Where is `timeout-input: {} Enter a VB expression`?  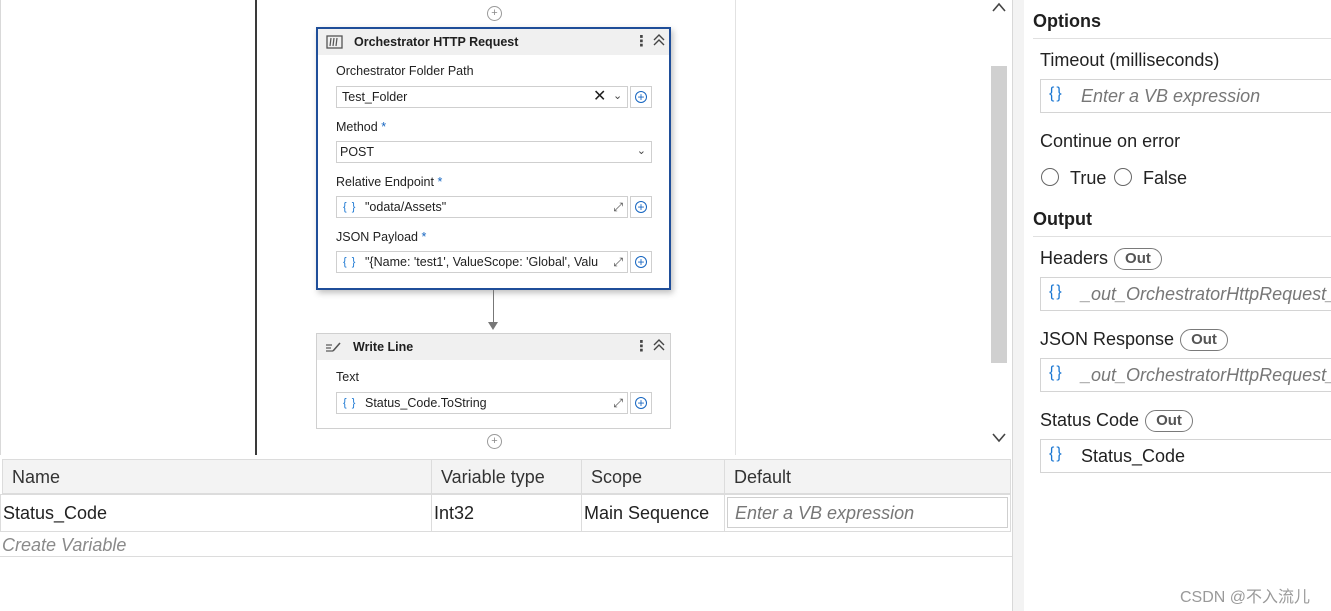 timeout-input: {} Enter a VB expression is located at coordinates (1185, 96).